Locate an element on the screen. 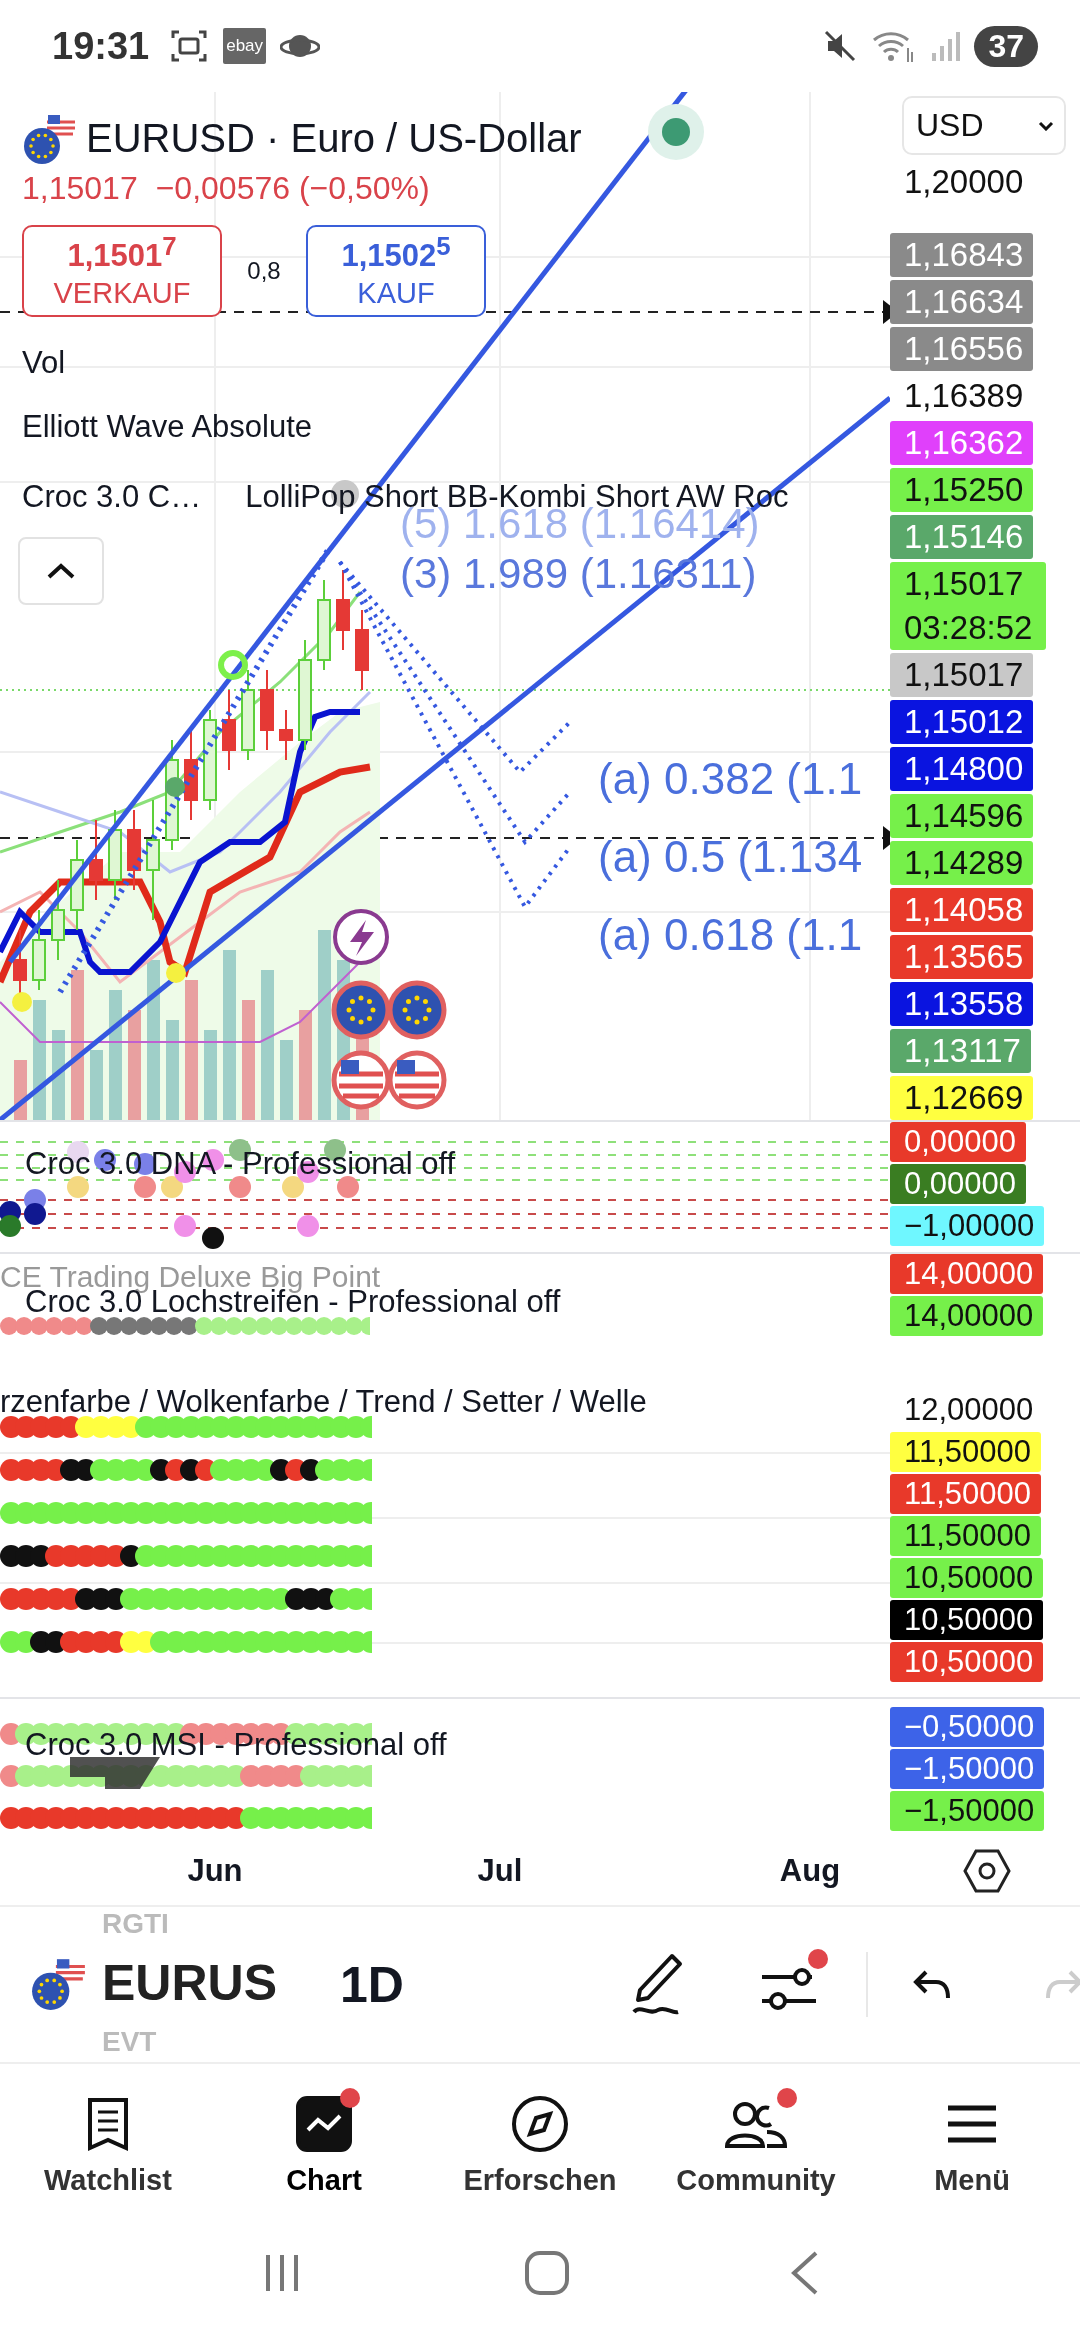 This screenshot has height=2340, width=1080. price-label: 1,15012 is located at coordinates (962, 722).